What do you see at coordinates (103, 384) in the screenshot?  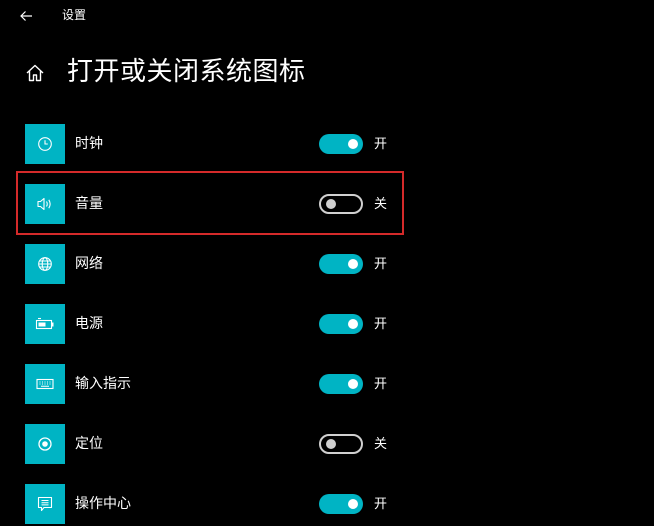 I see `row-label: 输入指示` at bounding box center [103, 384].